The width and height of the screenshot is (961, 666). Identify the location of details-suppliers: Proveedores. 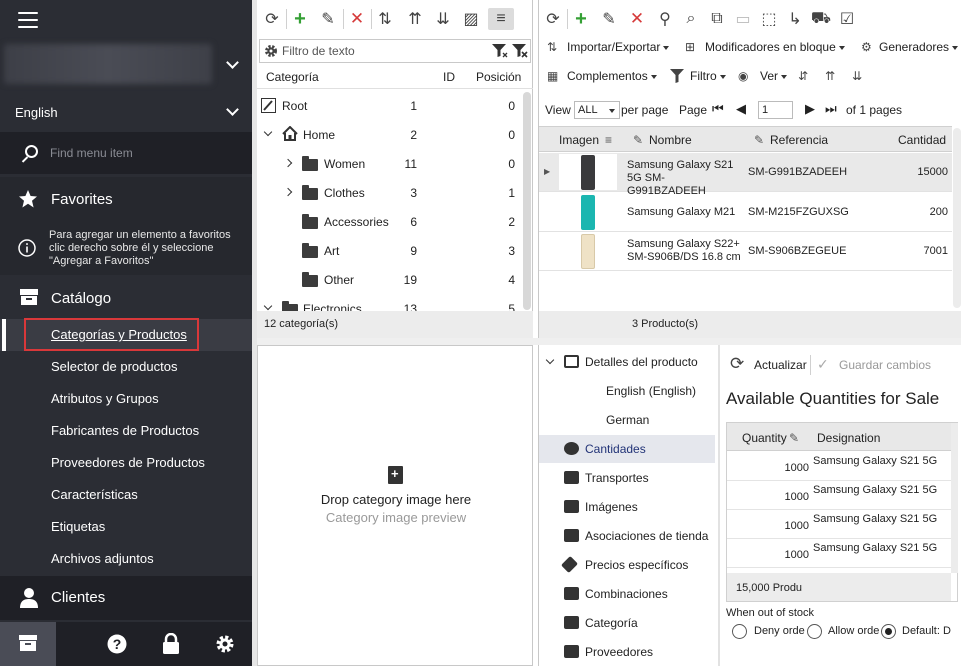
(627, 652).